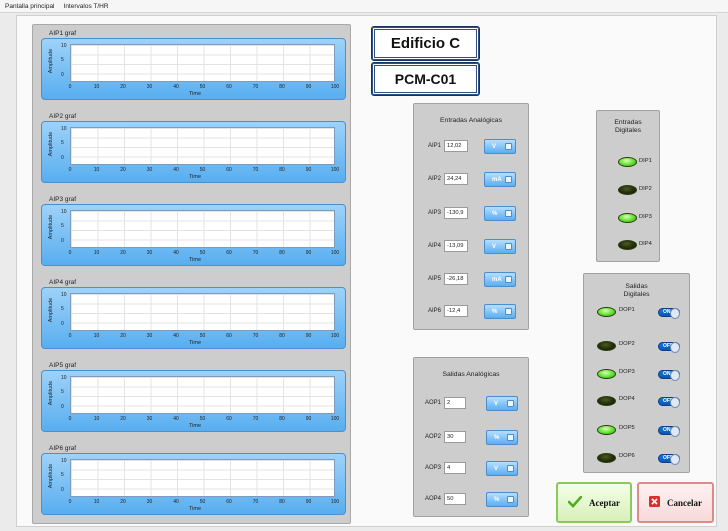  I want to click on analog-output-value-field: 4, so click(455, 468).